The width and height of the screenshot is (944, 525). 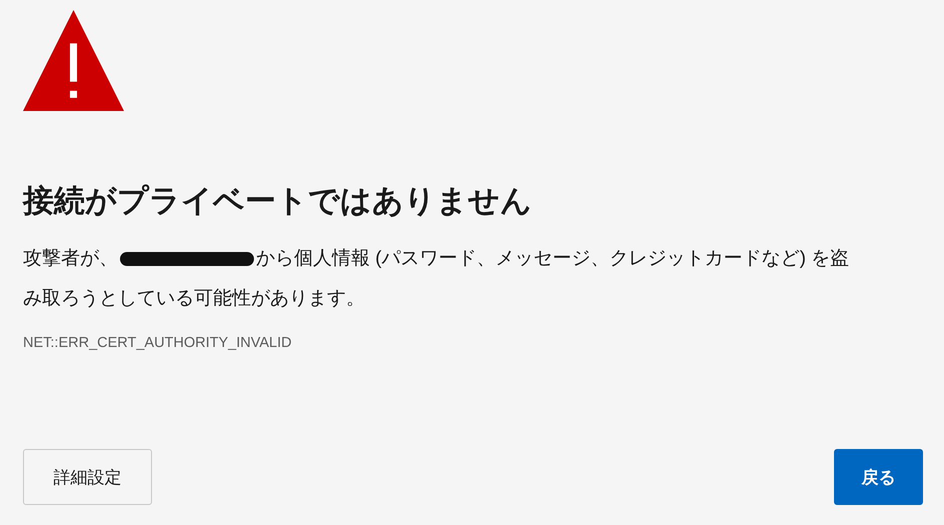 I want to click on warning-text: 攻撃者が、, so click(x=70, y=259).